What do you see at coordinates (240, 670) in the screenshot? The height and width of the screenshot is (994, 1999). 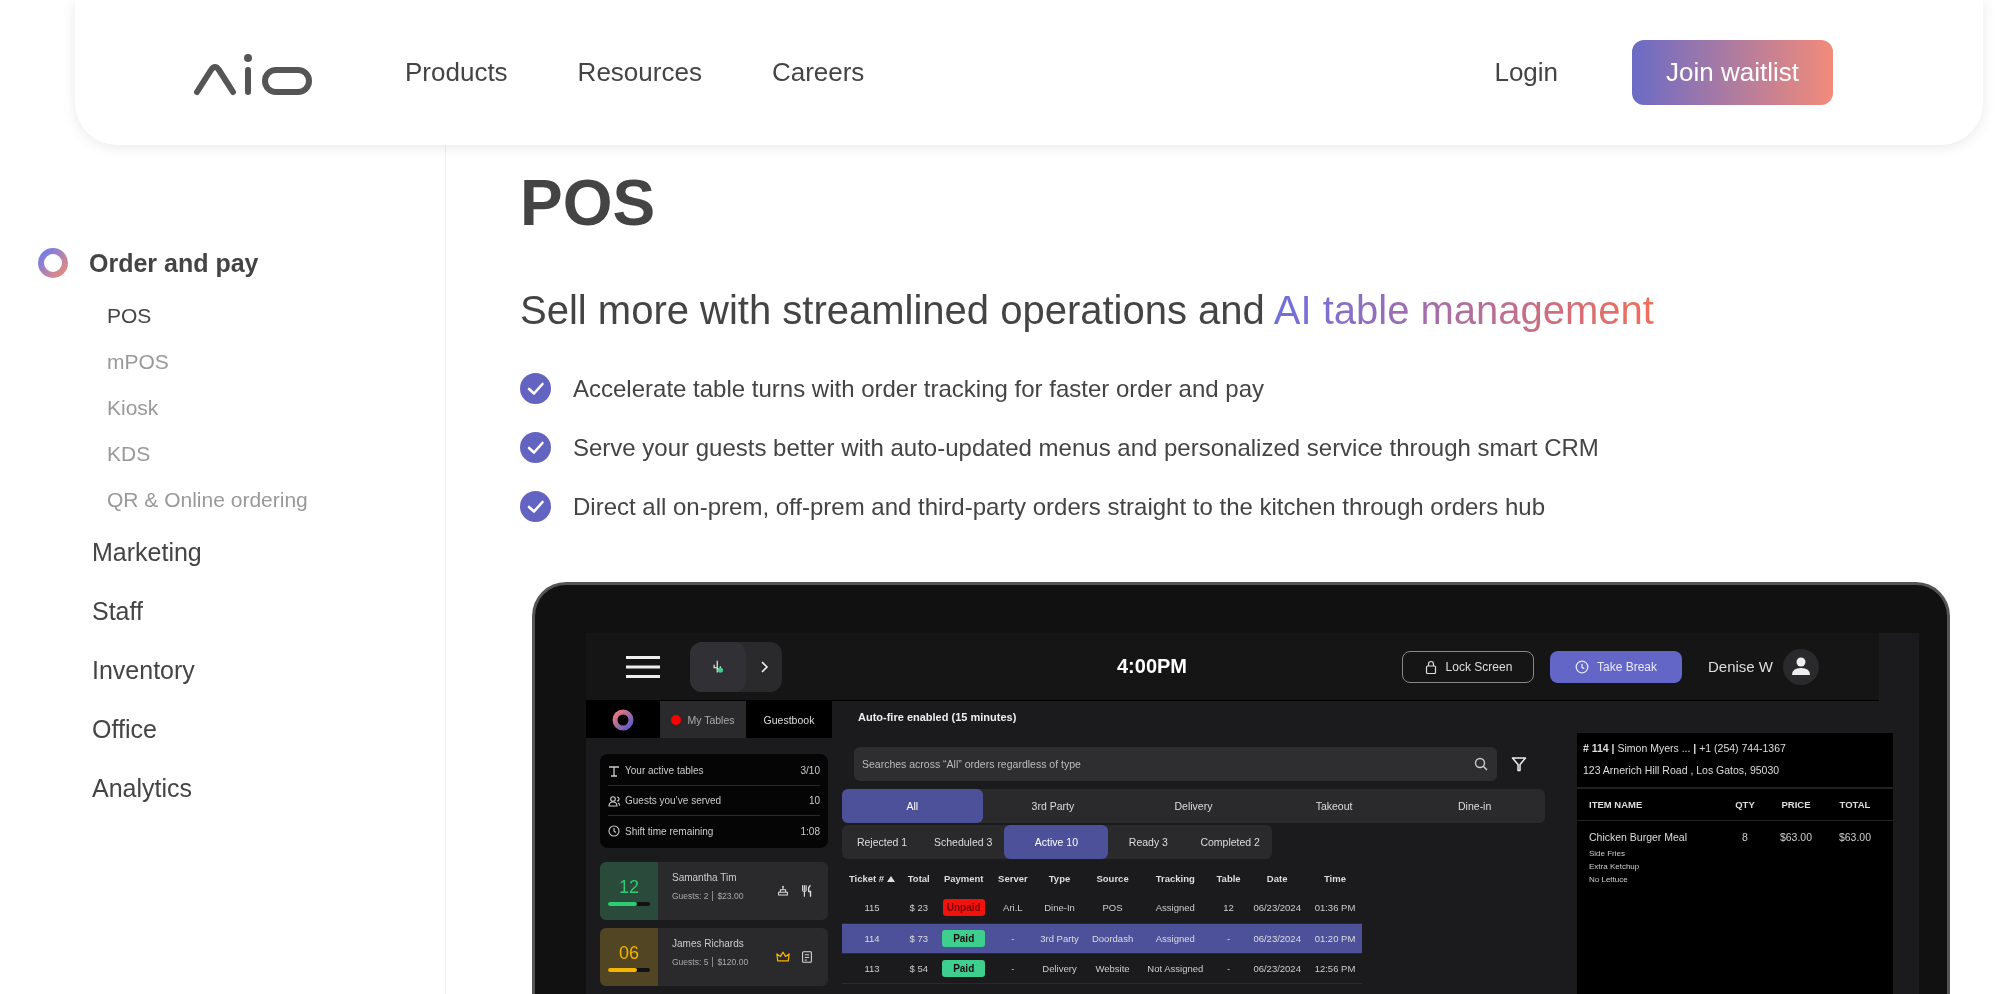 I see `sidebar-item: Inventory` at bounding box center [240, 670].